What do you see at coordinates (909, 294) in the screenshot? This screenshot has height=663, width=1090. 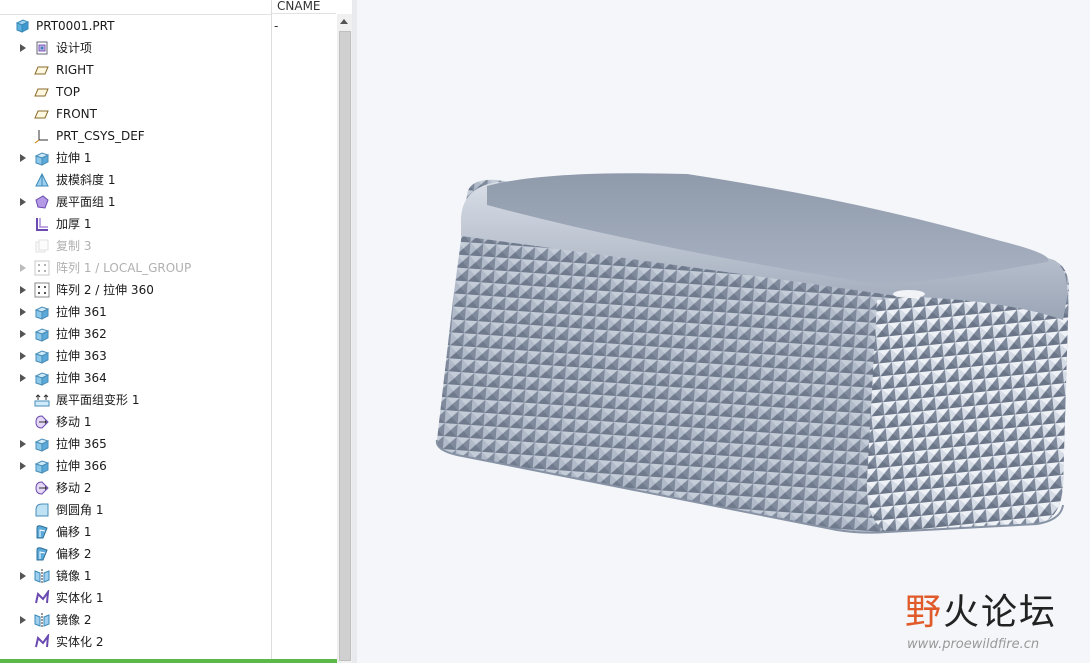 I see `specular-highlight` at bounding box center [909, 294].